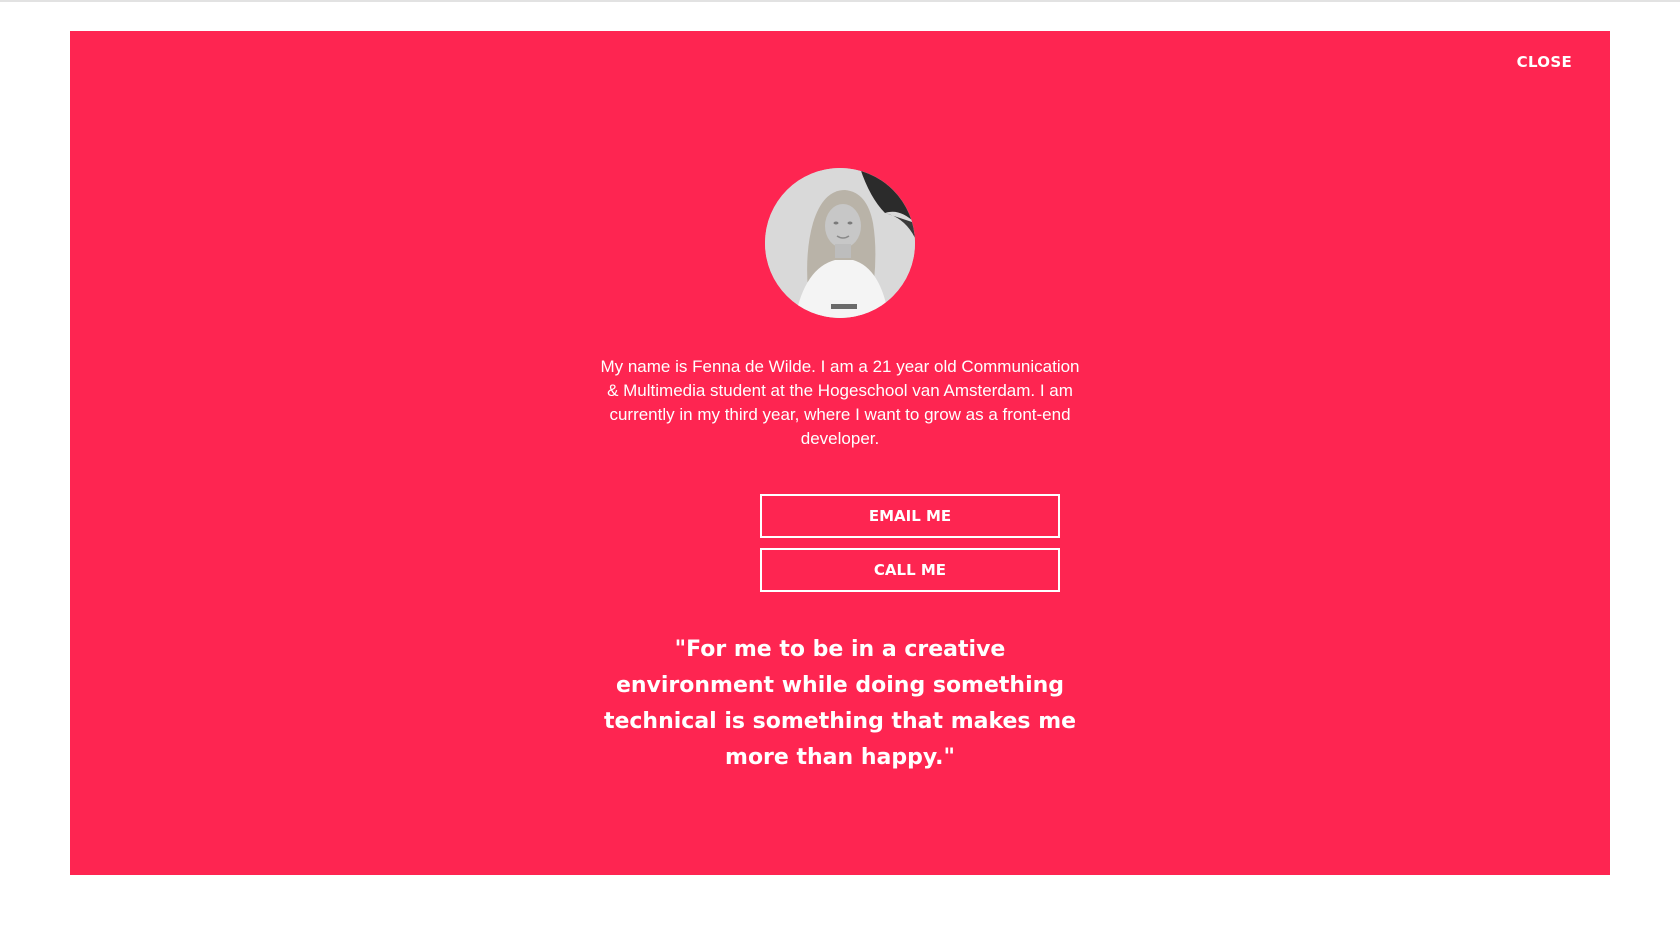  I want to click on call-me-button: CALL ME, so click(910, 570).